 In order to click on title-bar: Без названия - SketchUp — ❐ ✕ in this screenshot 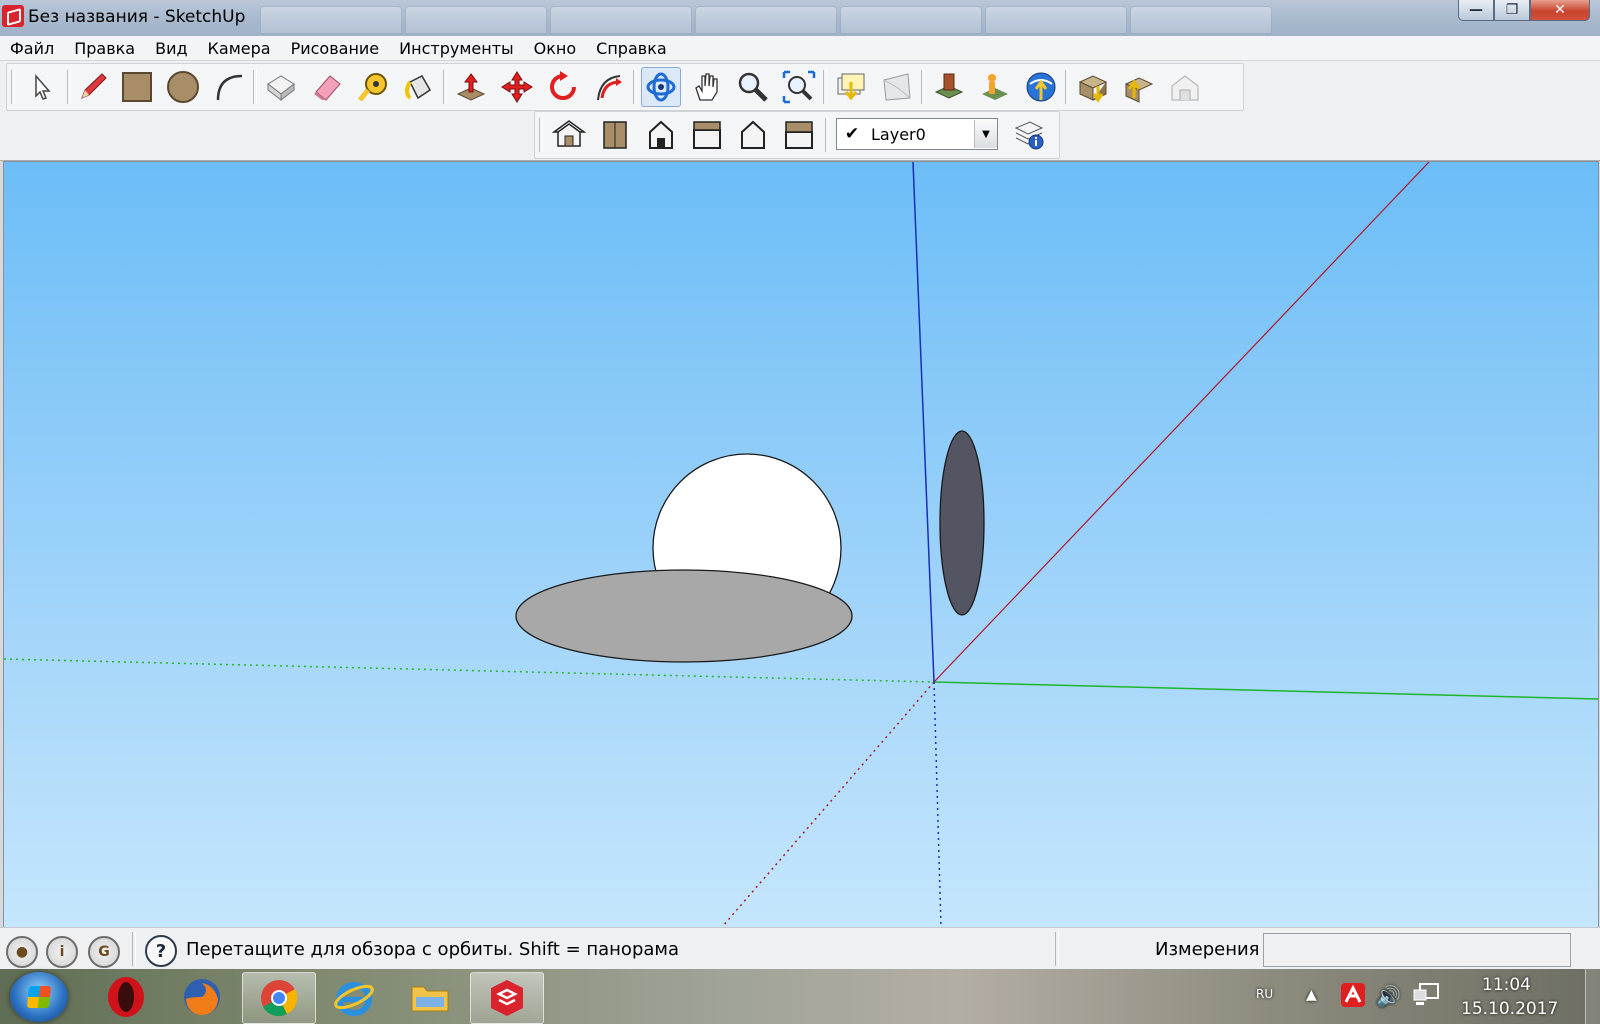, I will do `click(800, 18)`.